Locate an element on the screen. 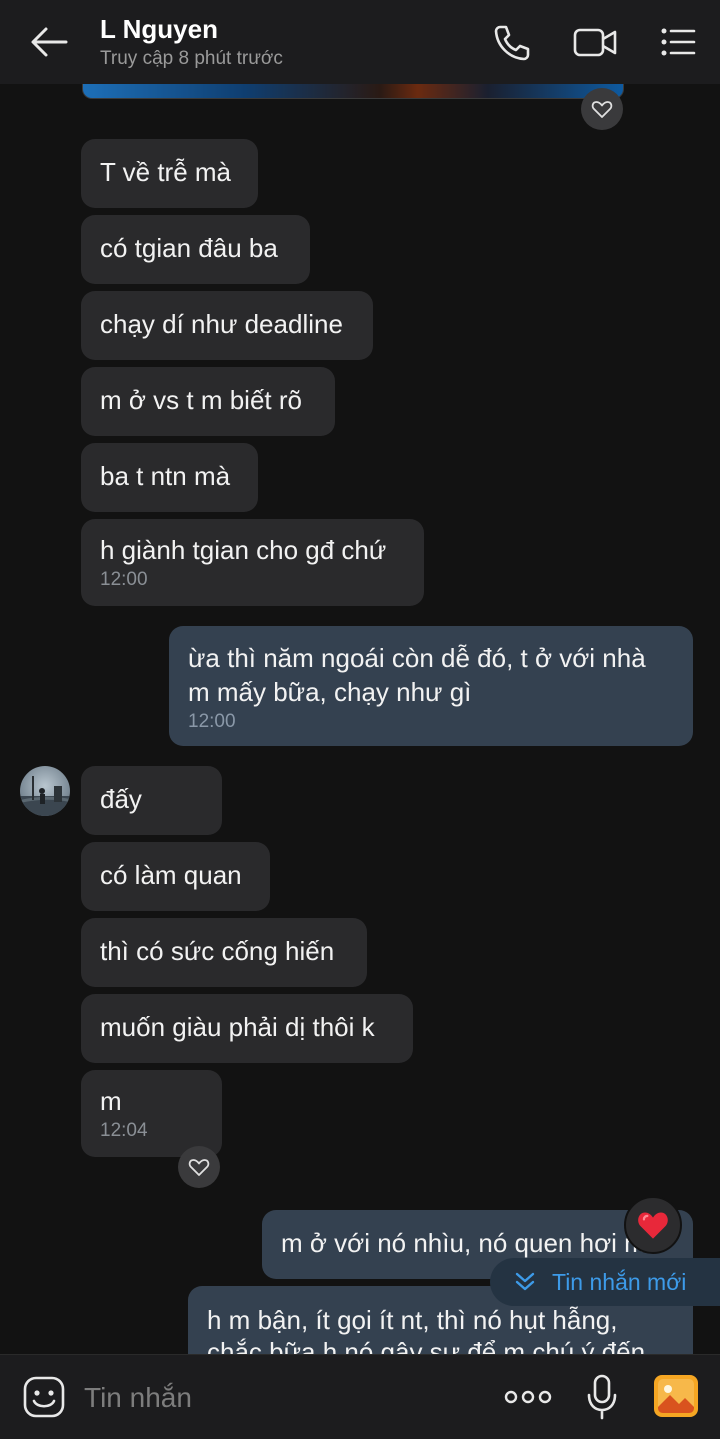 Image resolution: width=720 pixels, height=1439 pixels. message-text: có làm quan is located at coordinates (171, 875).